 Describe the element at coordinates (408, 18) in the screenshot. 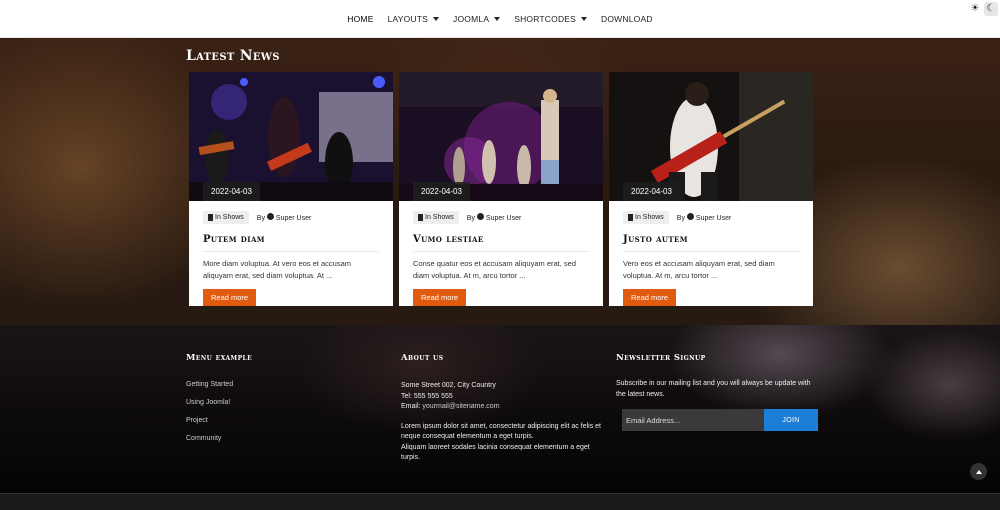

I see `nav-label: LAYOUTS` at that location.